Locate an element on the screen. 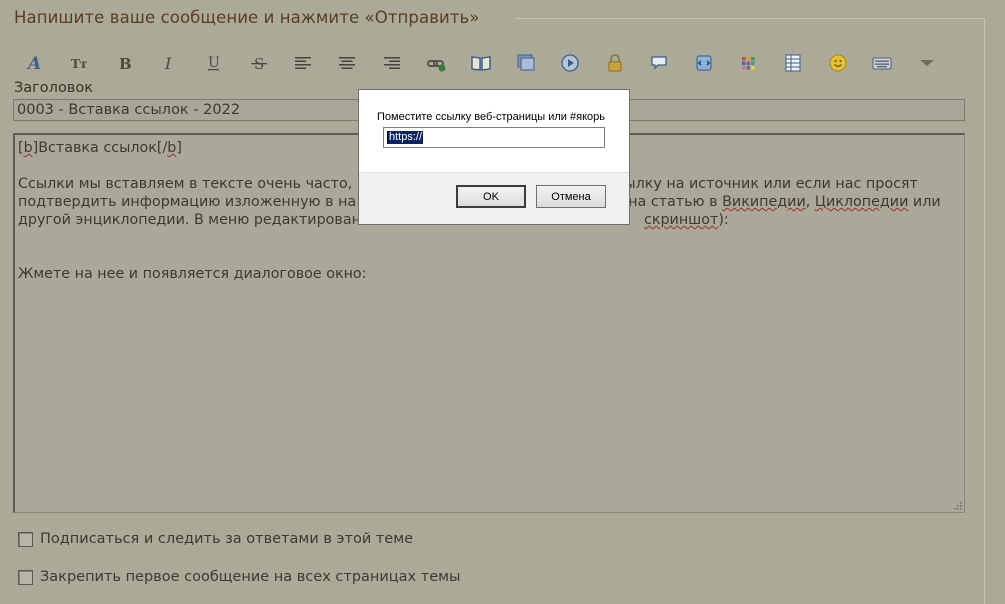  svg-text: U is located at coordinates (214, 63).